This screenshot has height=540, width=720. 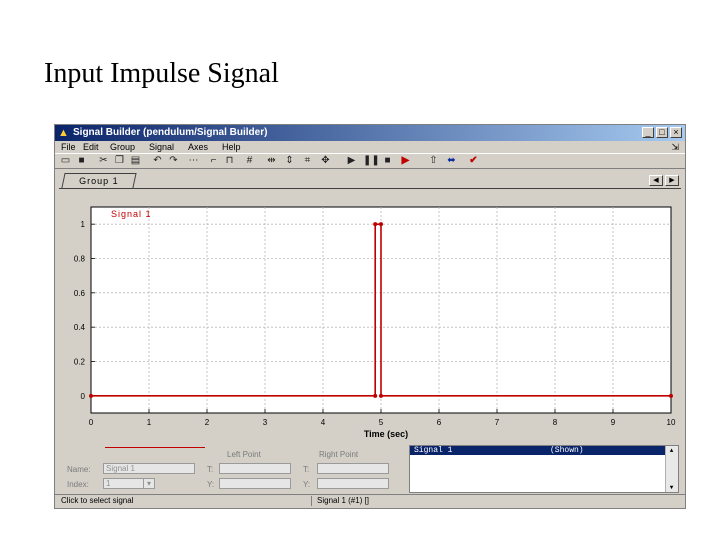 I want to click on y-tick-label: 0.8, so click(x=80, y=259).